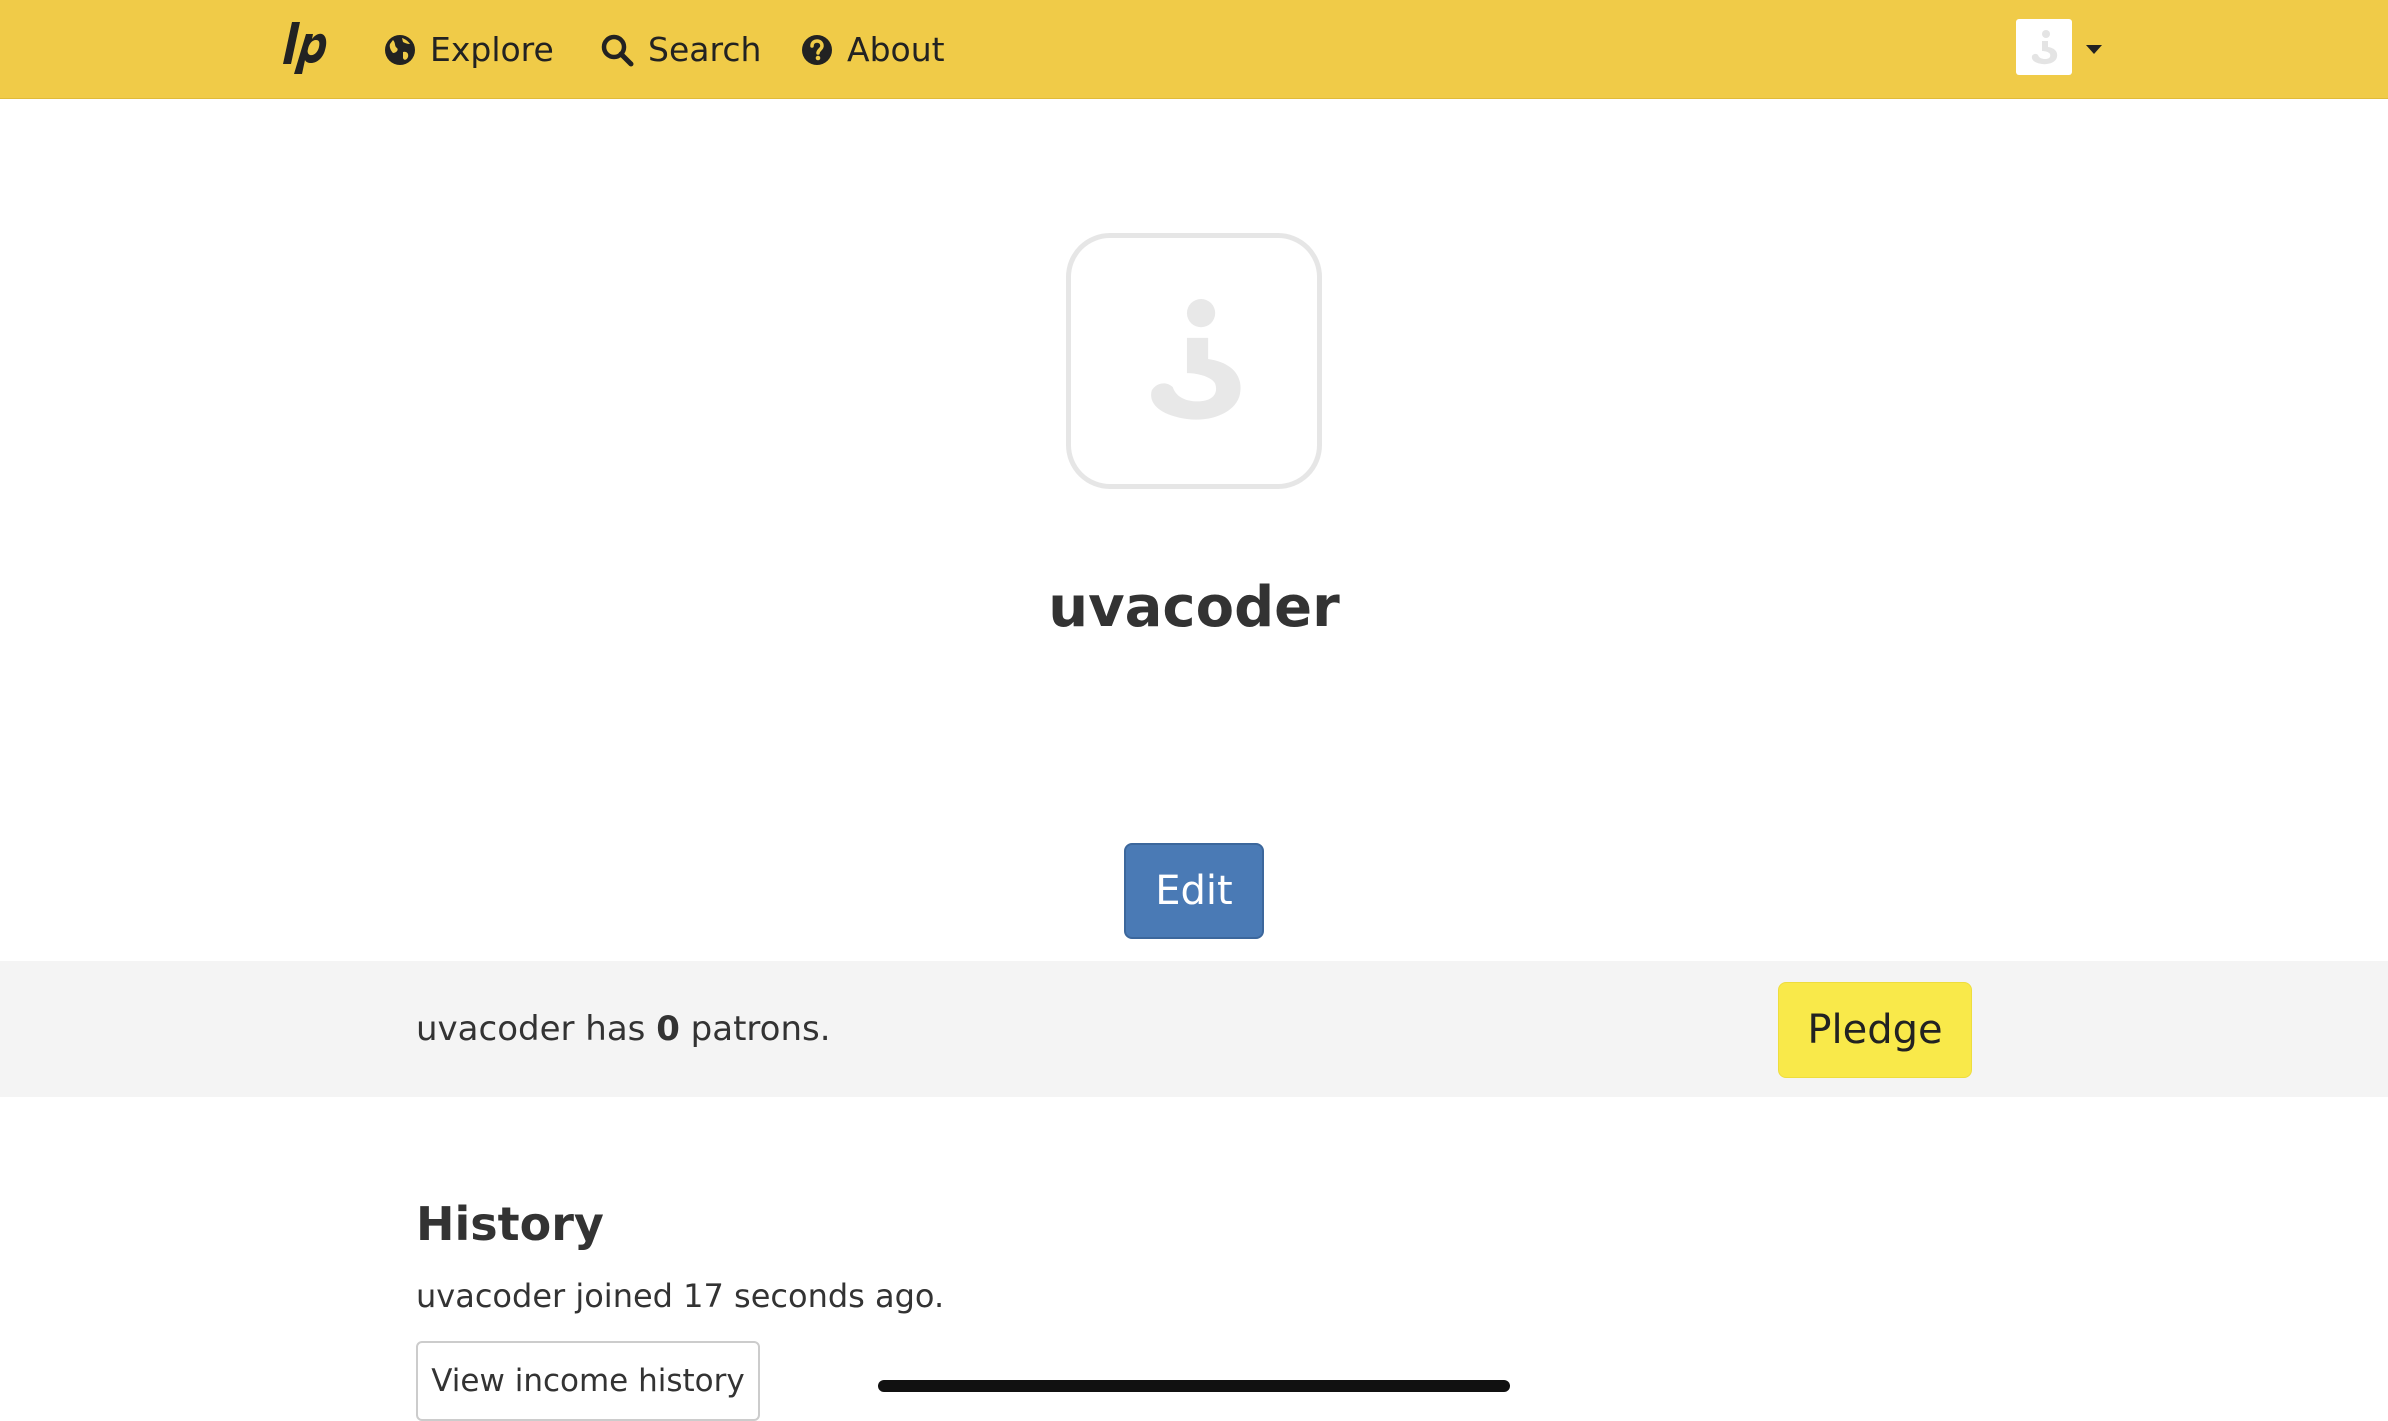  Describe the element at coordinates (1194, 1029) in the screenshot. I see `patrons-section: uvacoder has 0 patrons. Pledge` at that location.